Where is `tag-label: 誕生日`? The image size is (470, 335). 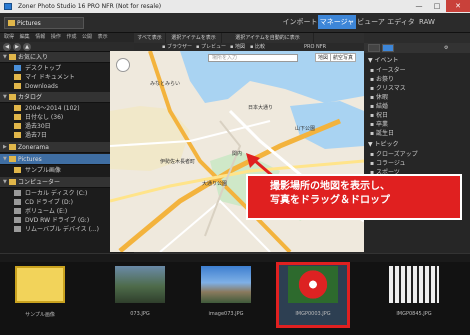
tag-label: 誕生日 is located at coordinates (384, 133).